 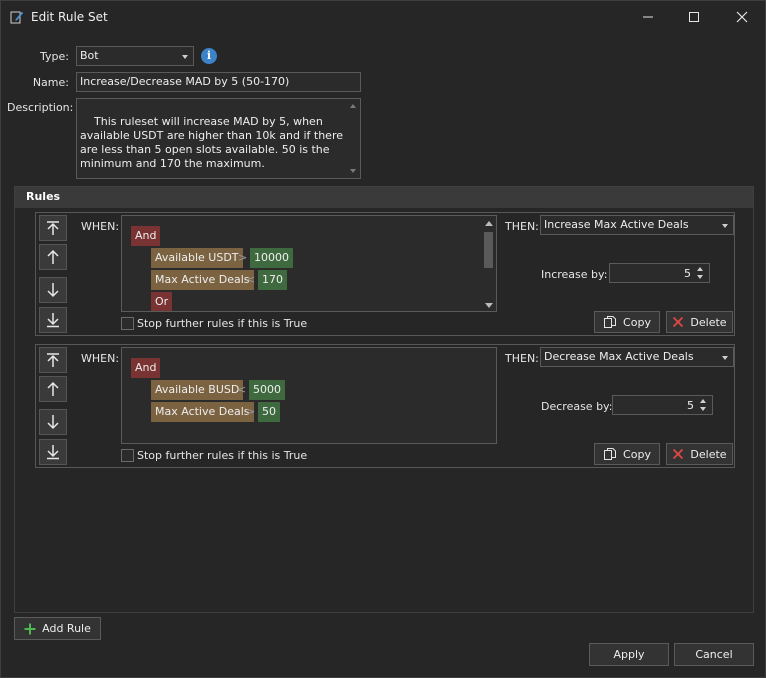 I want to click on plus-icon, so click(x=30, y=628).